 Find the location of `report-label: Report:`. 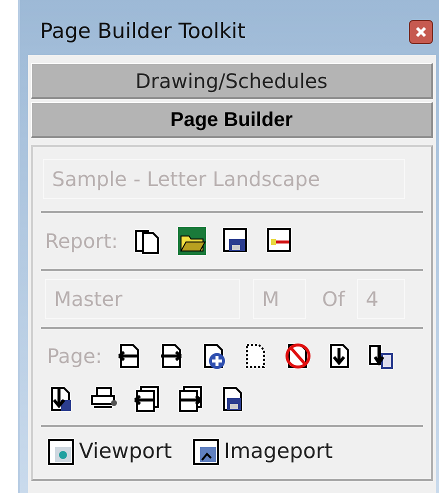

report-label: Report: is located at coordinates (81, 241).